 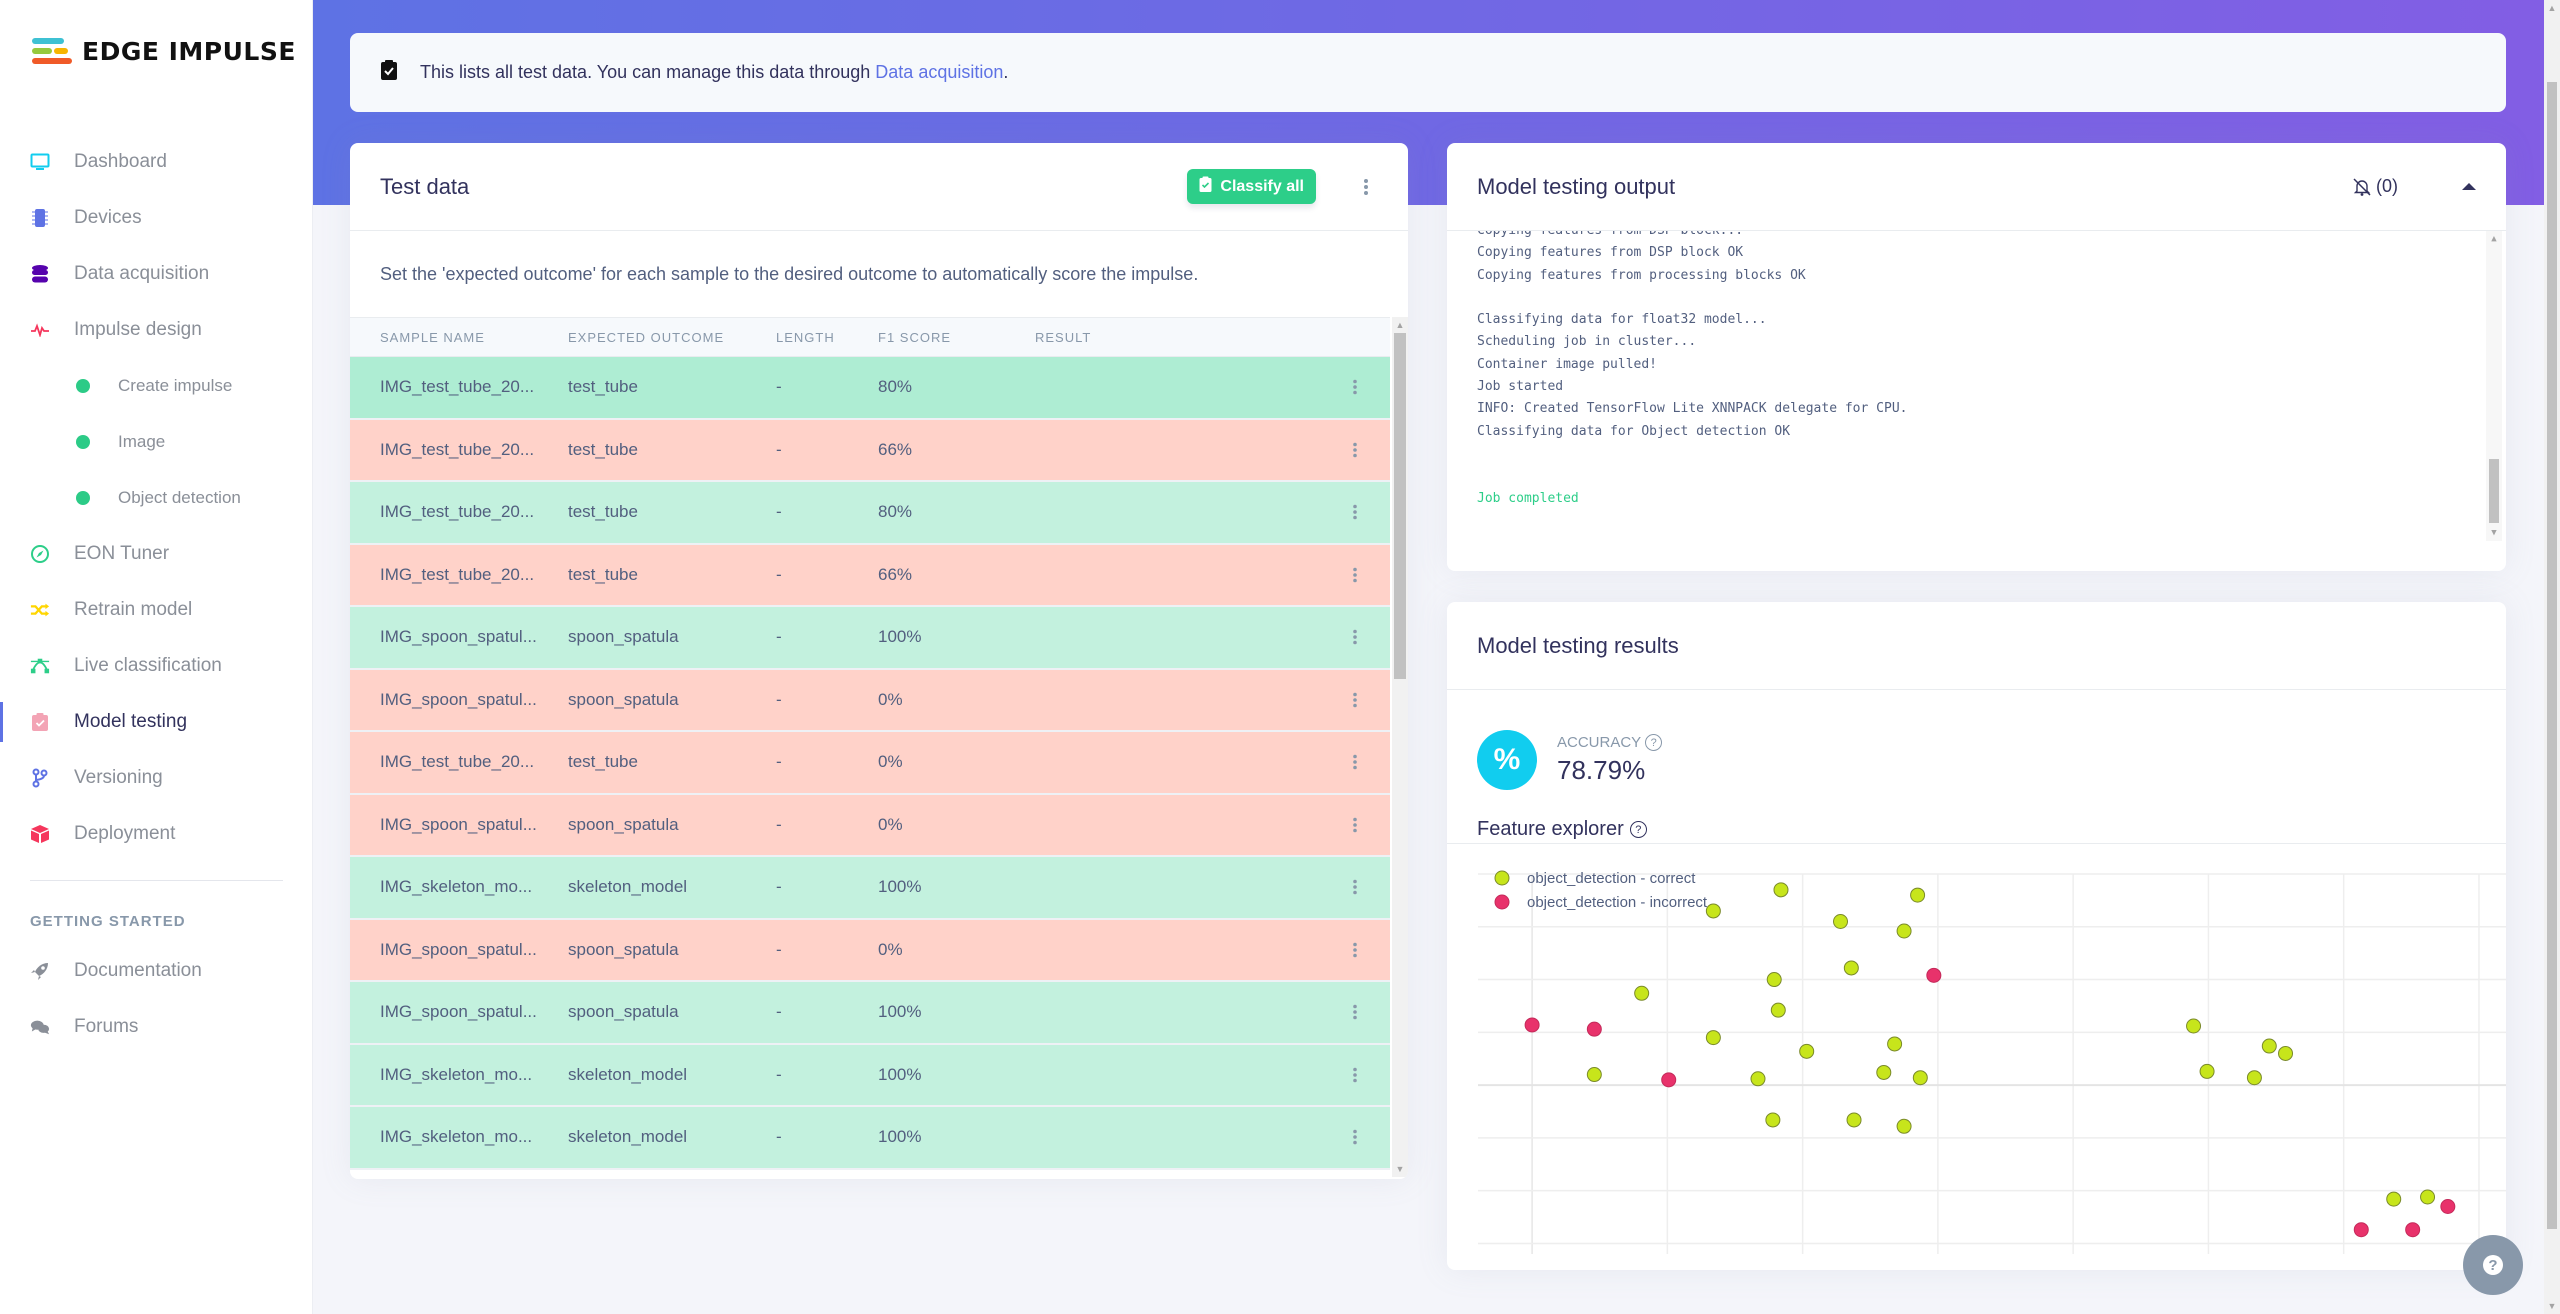 What do you see at coordinates (156, 498) in the screenshot?
I see `sidebar-item-object-detection: Object detection` at bounding box center [156, 498].